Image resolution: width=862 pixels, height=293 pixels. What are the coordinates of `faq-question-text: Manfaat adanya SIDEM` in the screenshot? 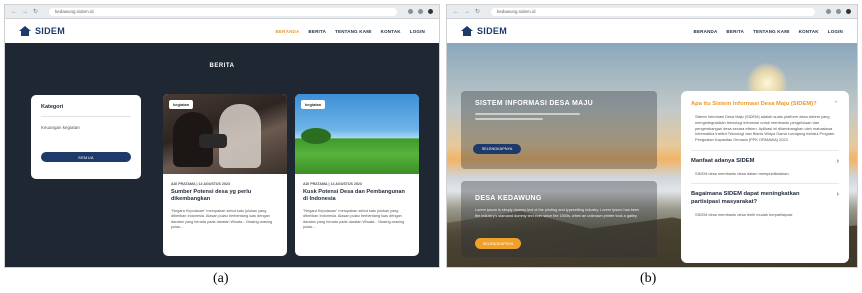 It's located at (723, 160).